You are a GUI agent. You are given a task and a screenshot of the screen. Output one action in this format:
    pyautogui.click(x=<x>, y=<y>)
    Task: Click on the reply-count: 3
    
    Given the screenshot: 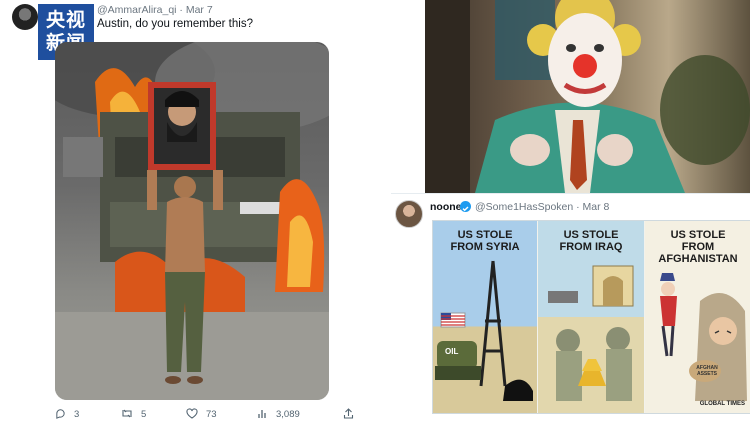 What is the action you would take?
    pyautogui.click(x=77, y=414)
    